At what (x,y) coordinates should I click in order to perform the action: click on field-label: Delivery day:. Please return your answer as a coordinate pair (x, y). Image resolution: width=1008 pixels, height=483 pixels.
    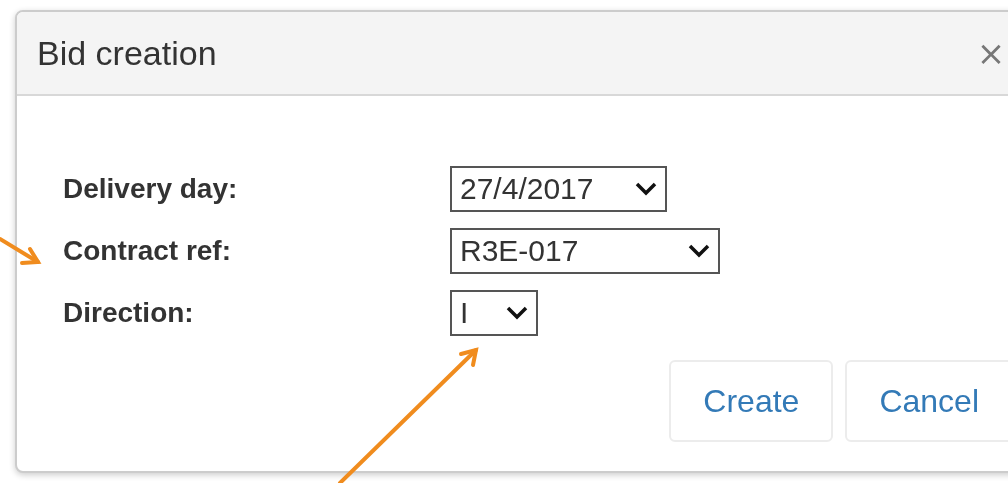
    Looking at the image, I should click on (151, 189).